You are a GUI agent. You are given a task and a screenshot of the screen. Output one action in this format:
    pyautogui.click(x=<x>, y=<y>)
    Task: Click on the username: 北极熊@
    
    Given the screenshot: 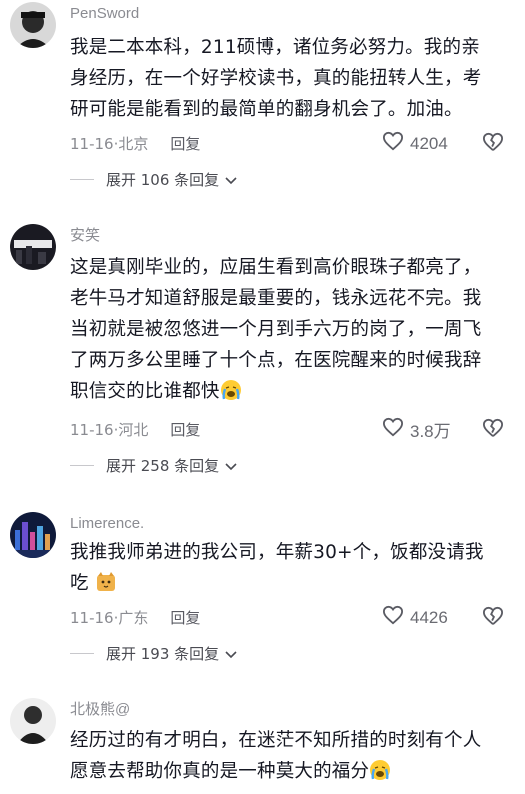 What is the action you would take?
    pyautogui.click(x=100, y=710)
    